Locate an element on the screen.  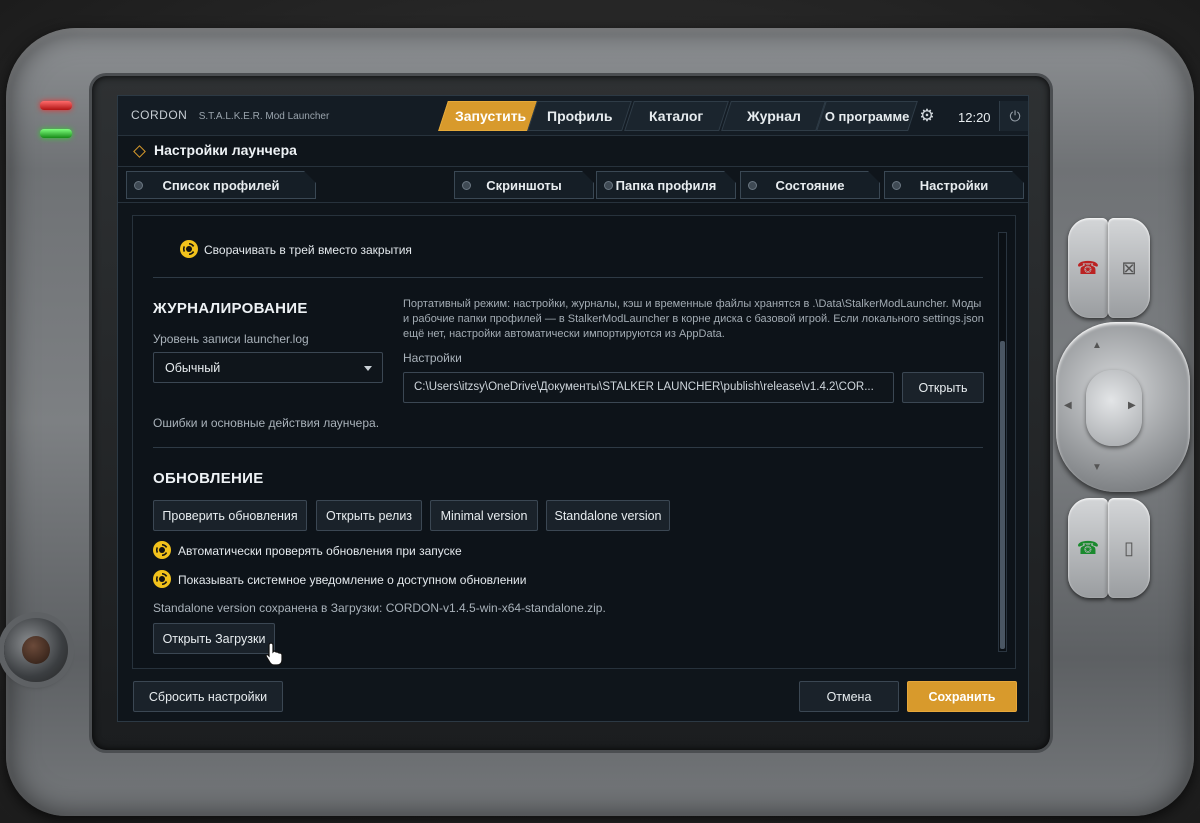
knob-core is located at coordinates (36, 650).